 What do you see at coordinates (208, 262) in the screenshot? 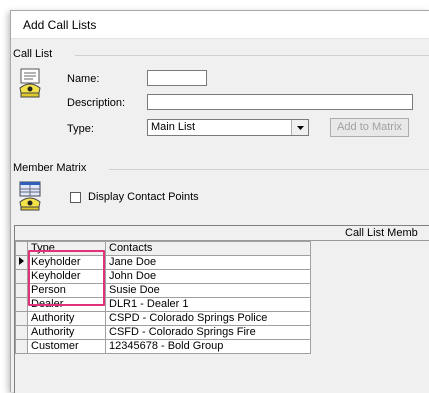
I see `row-contact-cell: Jane Doe` at bounding box center [208, 262].